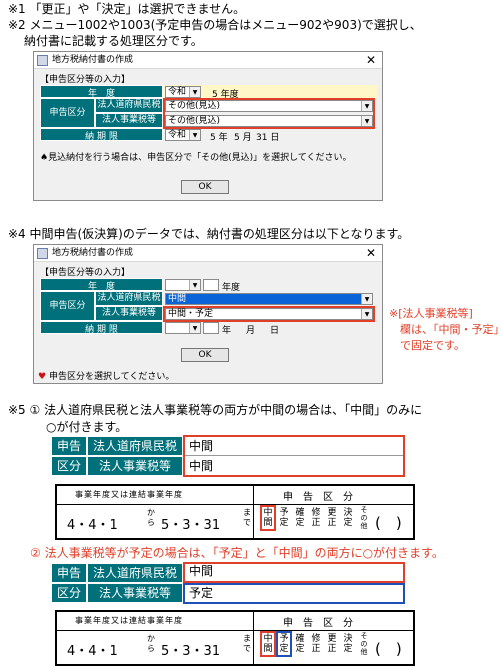 The image size is (502, 670). Describe the element at coordinates (135, 466) in the screenshot. I see `table-1-biz-label: 法人事業税等` at that location.